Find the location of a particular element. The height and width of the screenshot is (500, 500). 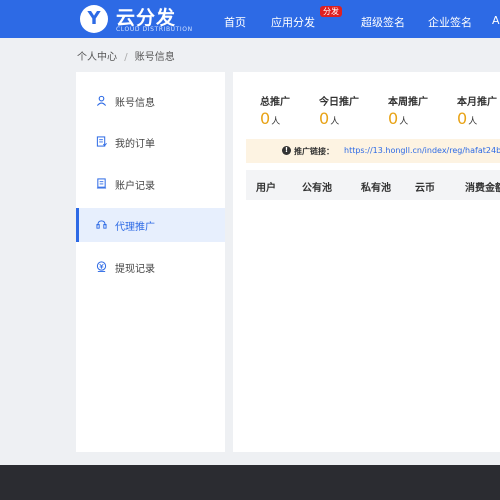

nav-home: 首页 is located at coordinates (235, 22).